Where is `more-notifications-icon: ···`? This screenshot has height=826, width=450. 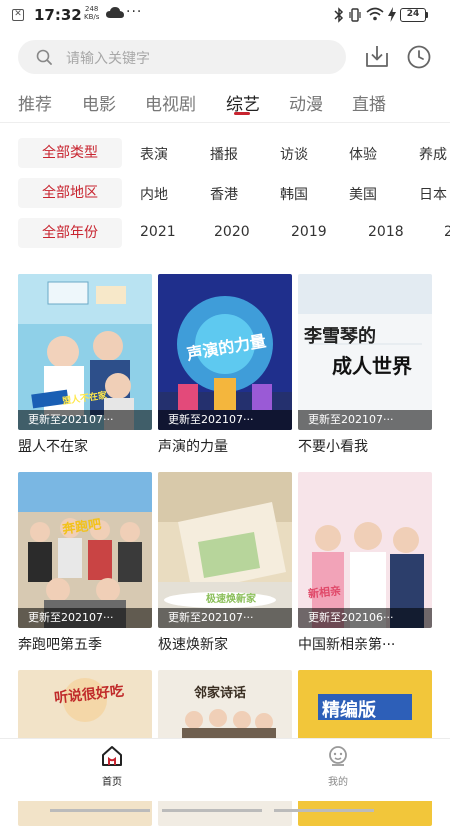
more-notifications-icon: ··· is located at coordinates (134, 12).